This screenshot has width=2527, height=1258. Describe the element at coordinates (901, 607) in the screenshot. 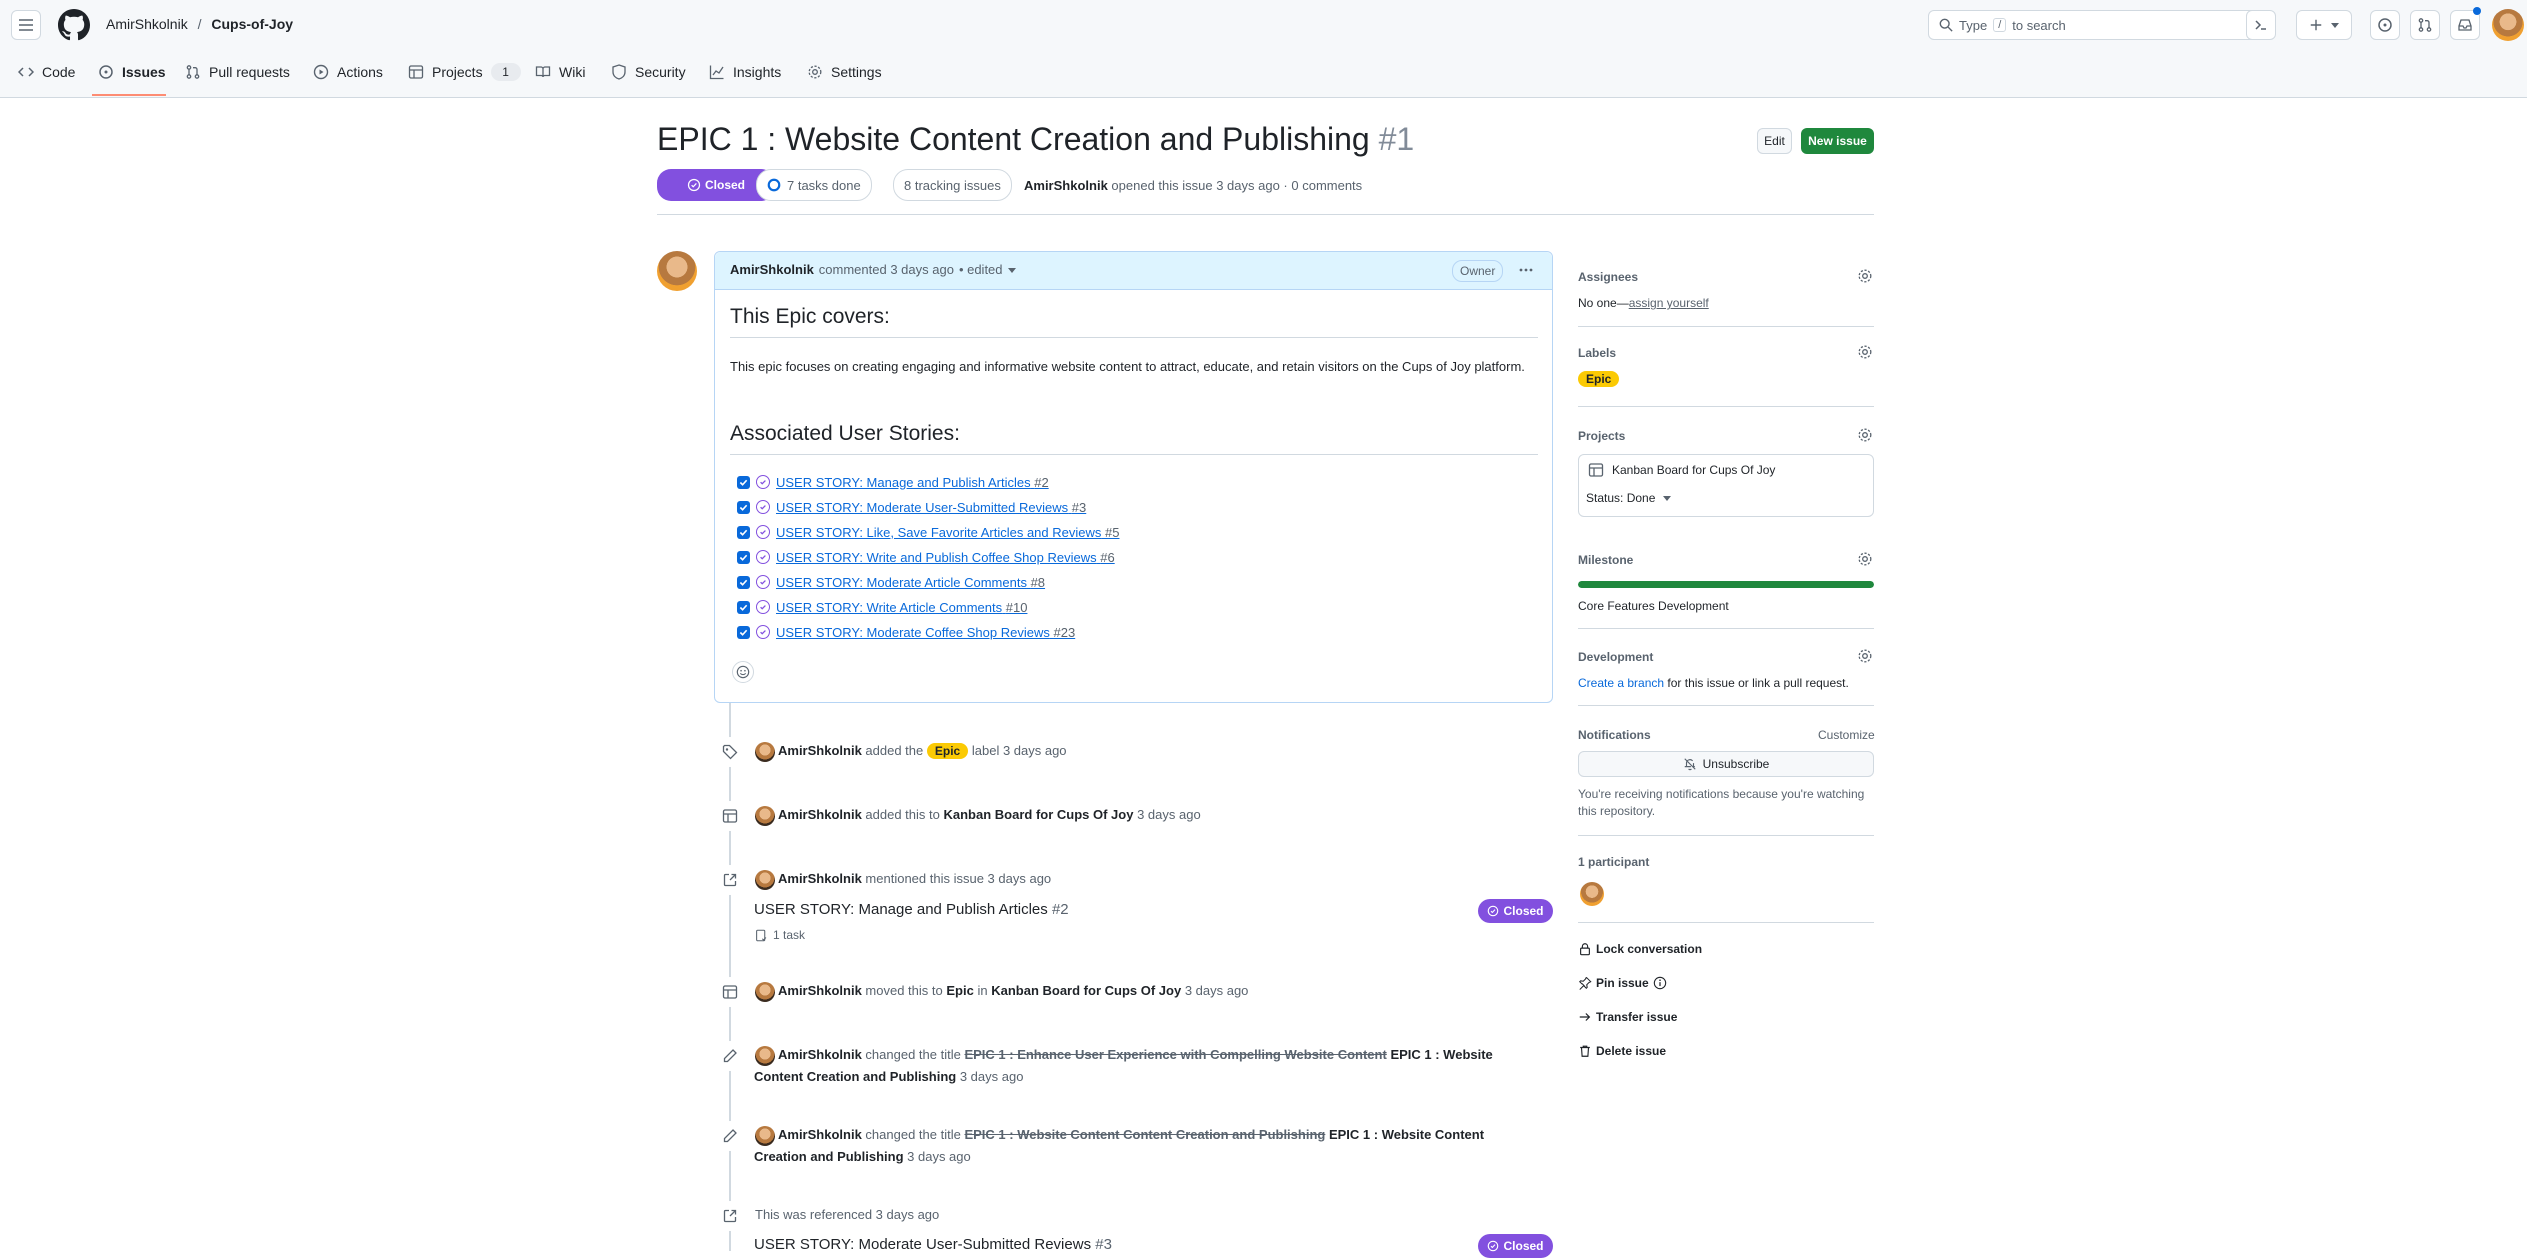

I see `user-story-link: USER STORY: Write Article Comments #10` at that location.